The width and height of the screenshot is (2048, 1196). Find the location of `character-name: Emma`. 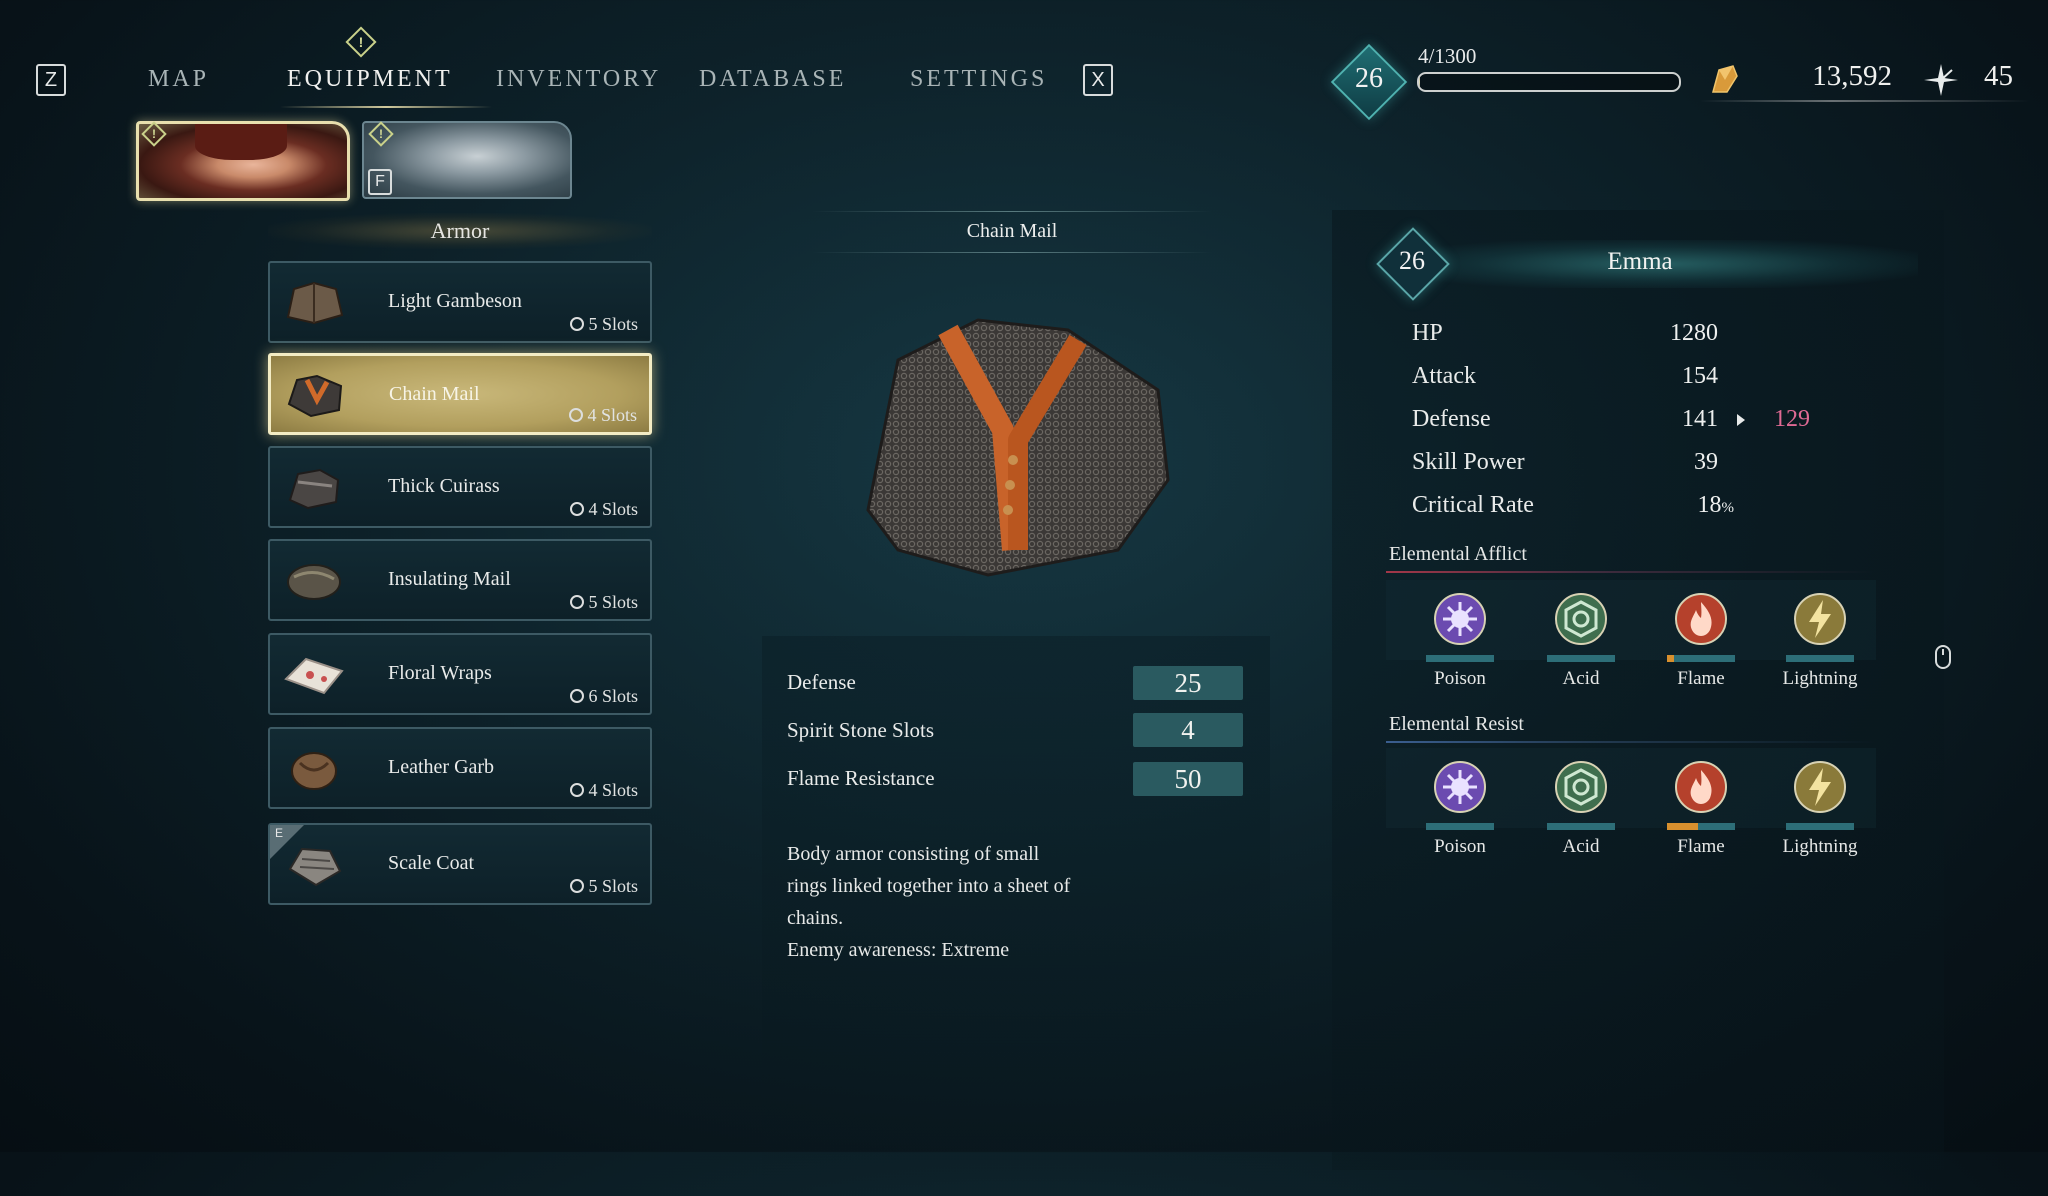

character-name: Emma is located at coordinates (1640, 261).